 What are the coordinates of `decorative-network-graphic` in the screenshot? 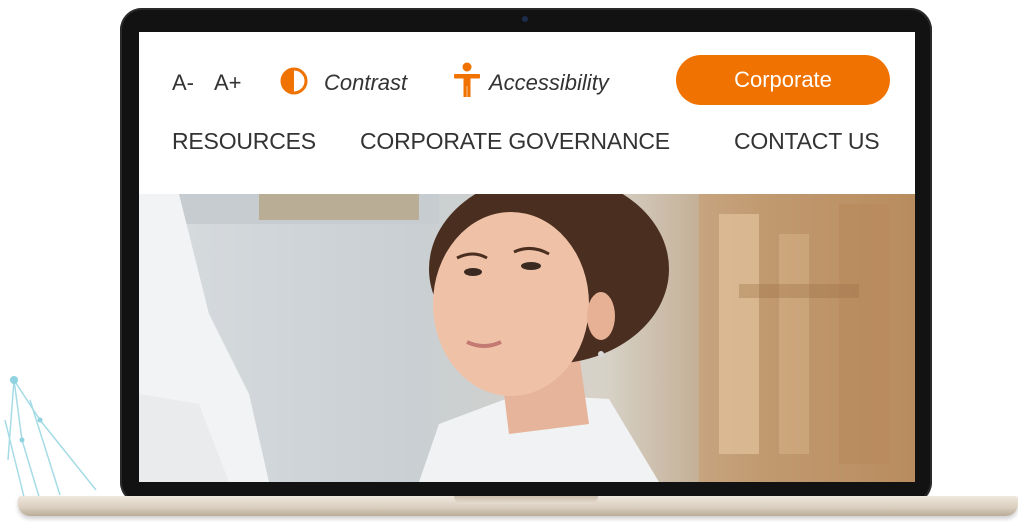 It's located at (50, 441).